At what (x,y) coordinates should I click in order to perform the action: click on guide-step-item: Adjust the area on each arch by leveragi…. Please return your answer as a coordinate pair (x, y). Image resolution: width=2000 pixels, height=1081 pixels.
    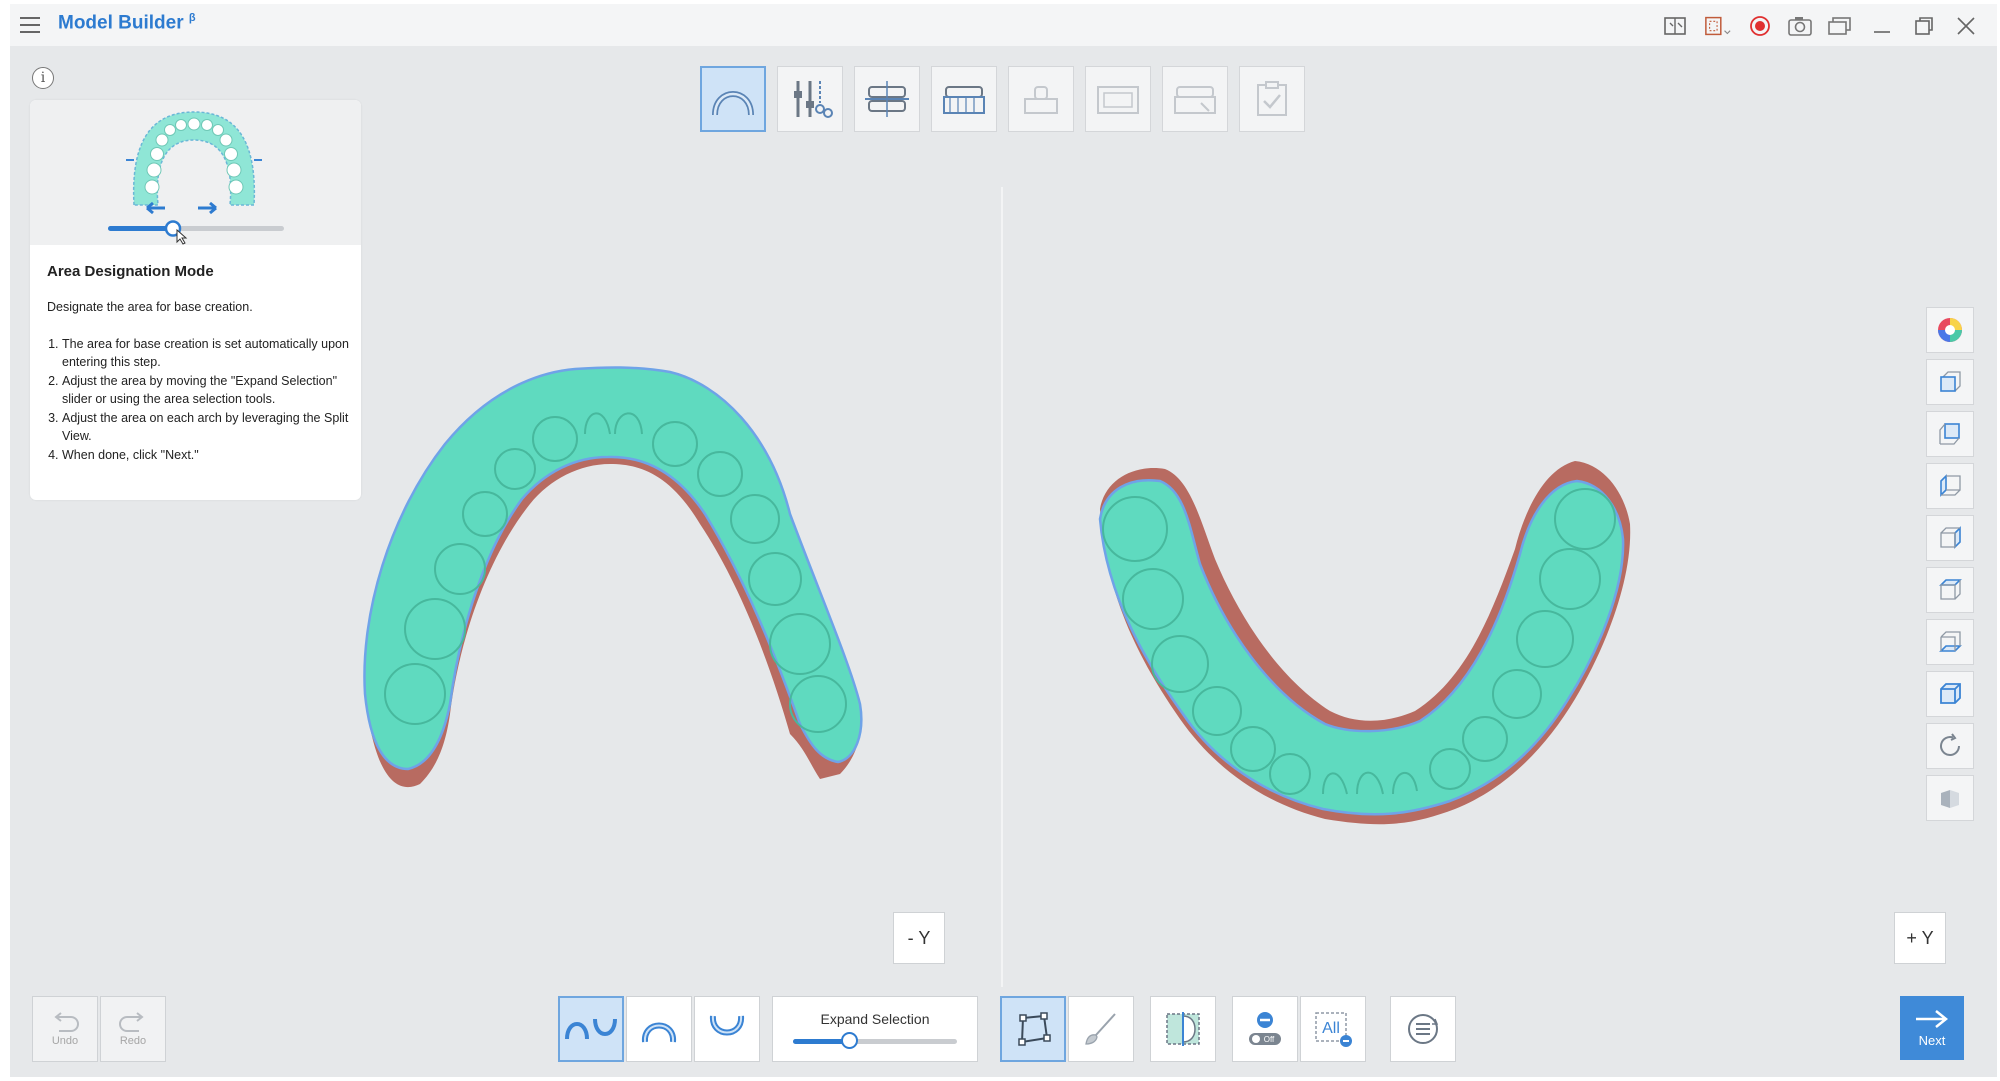
    Looking at the image, I should click on (211, 427).